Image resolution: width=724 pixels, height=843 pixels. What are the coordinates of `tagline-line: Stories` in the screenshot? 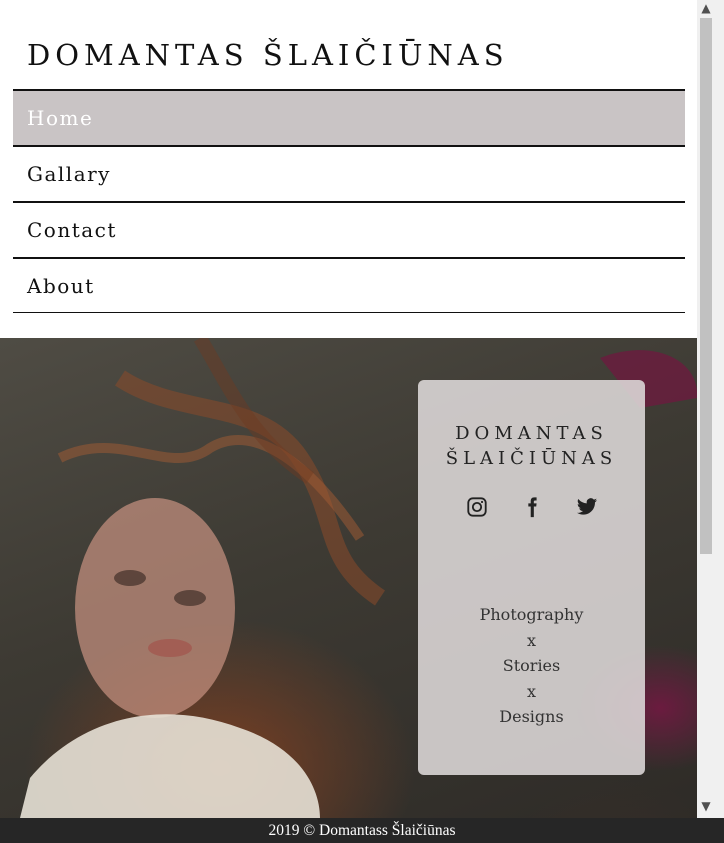 It's located at (531, 665).